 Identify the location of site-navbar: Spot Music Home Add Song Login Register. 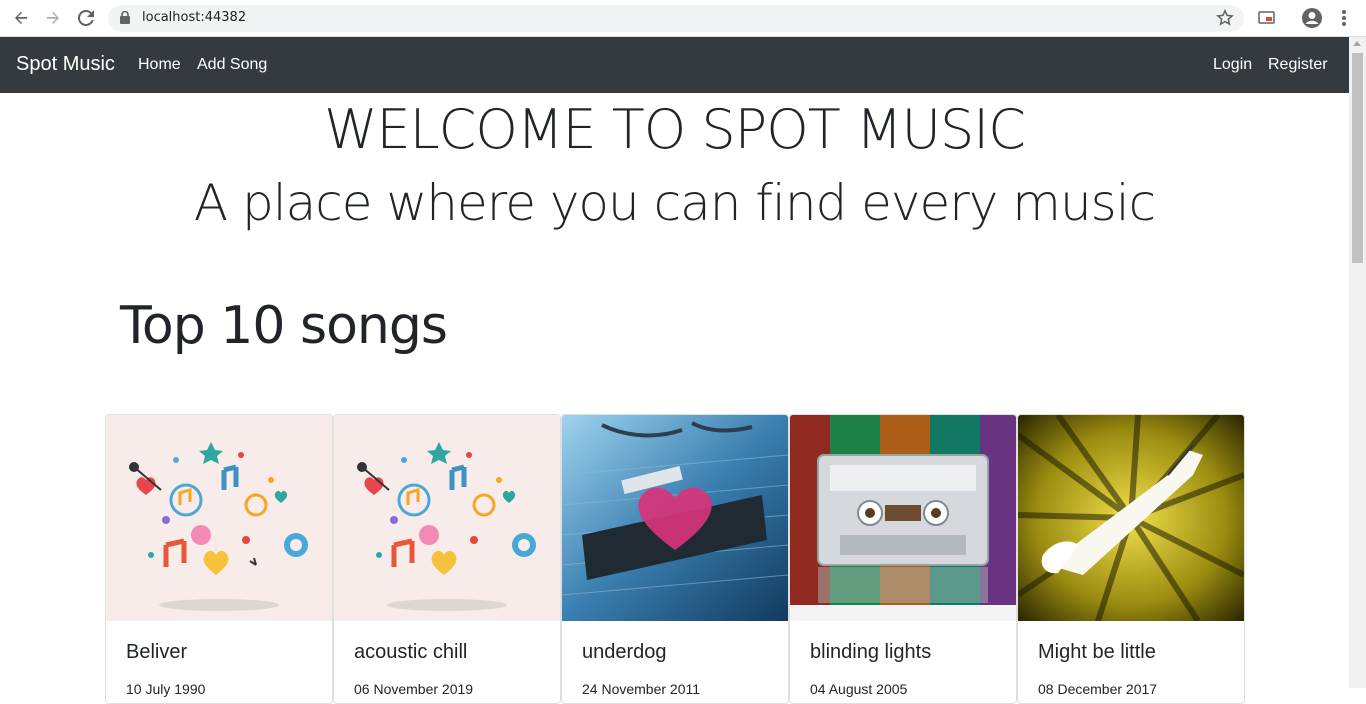
(674, 65).